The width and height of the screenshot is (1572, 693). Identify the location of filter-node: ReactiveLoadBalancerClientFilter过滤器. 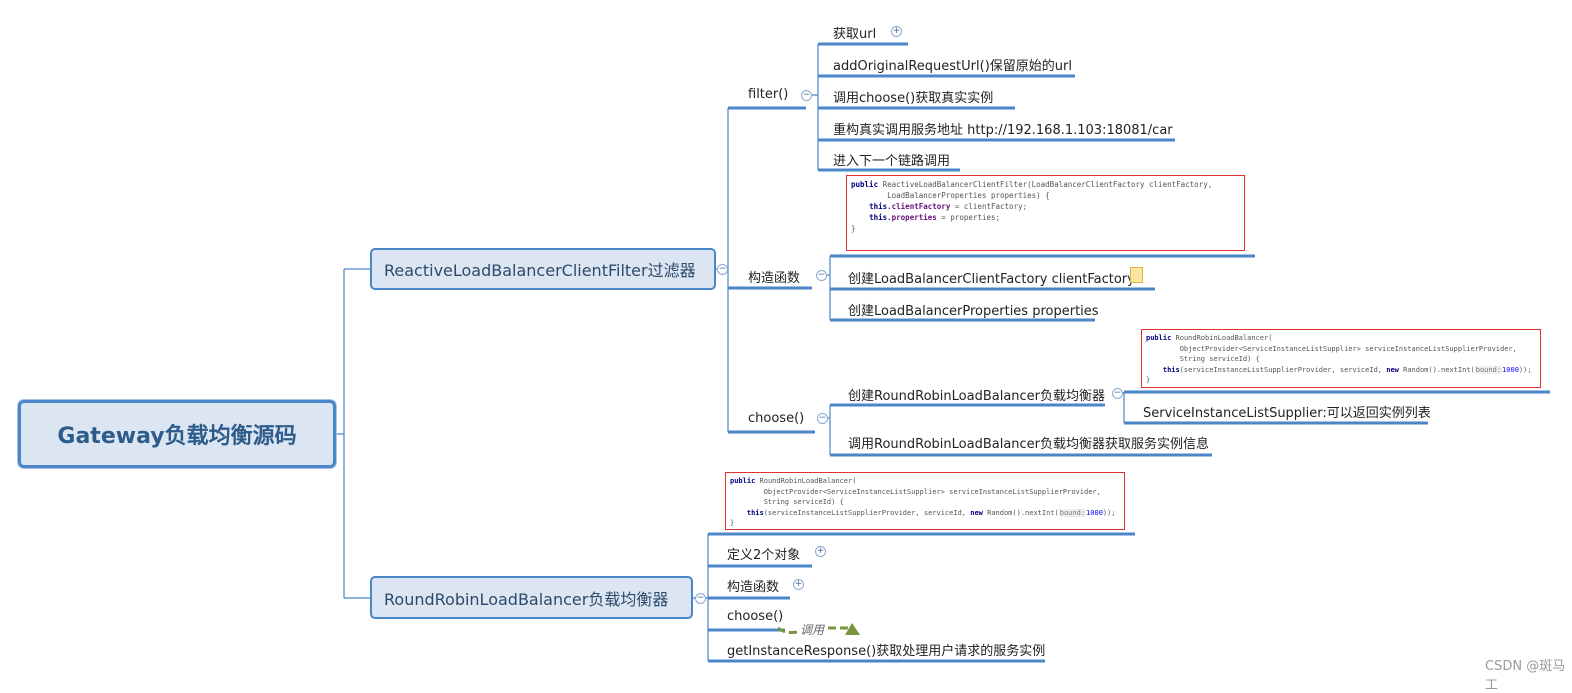
(543, 269).